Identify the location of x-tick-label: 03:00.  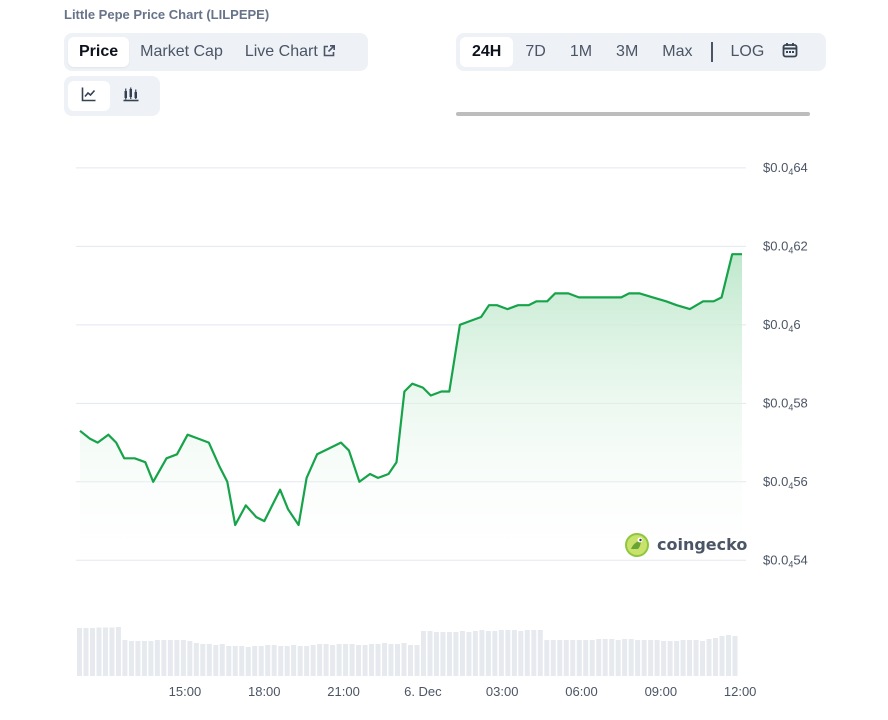
(502, 691).